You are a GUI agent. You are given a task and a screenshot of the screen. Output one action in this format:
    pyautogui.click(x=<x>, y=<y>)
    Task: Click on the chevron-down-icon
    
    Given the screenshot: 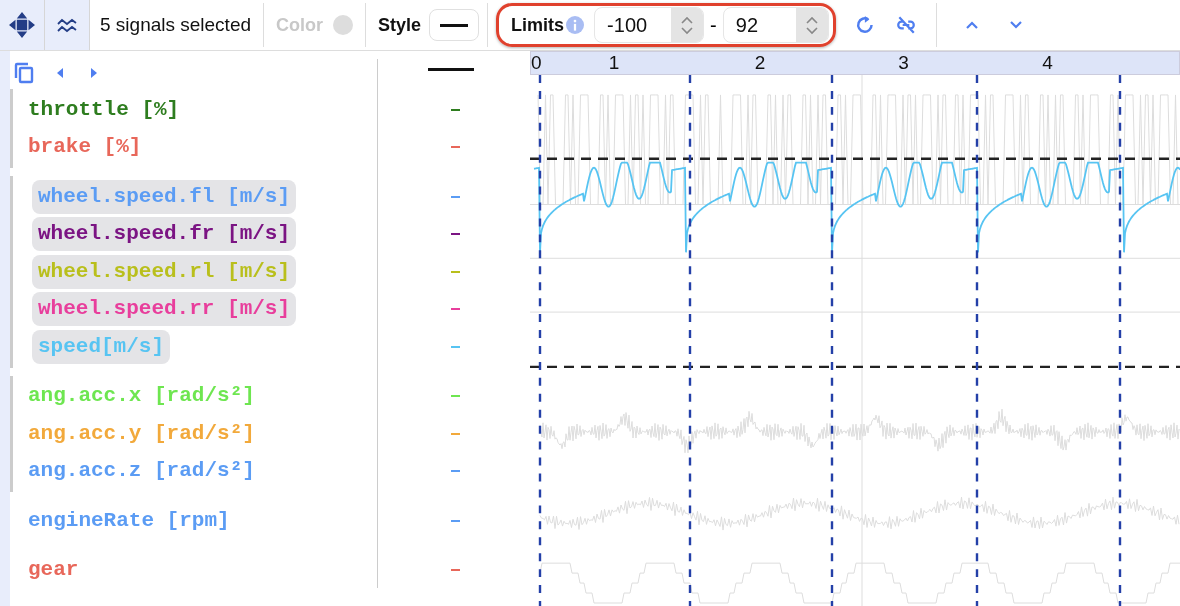 What is the action you would take?
    pyautogui.click(x=1015, y=25)
    